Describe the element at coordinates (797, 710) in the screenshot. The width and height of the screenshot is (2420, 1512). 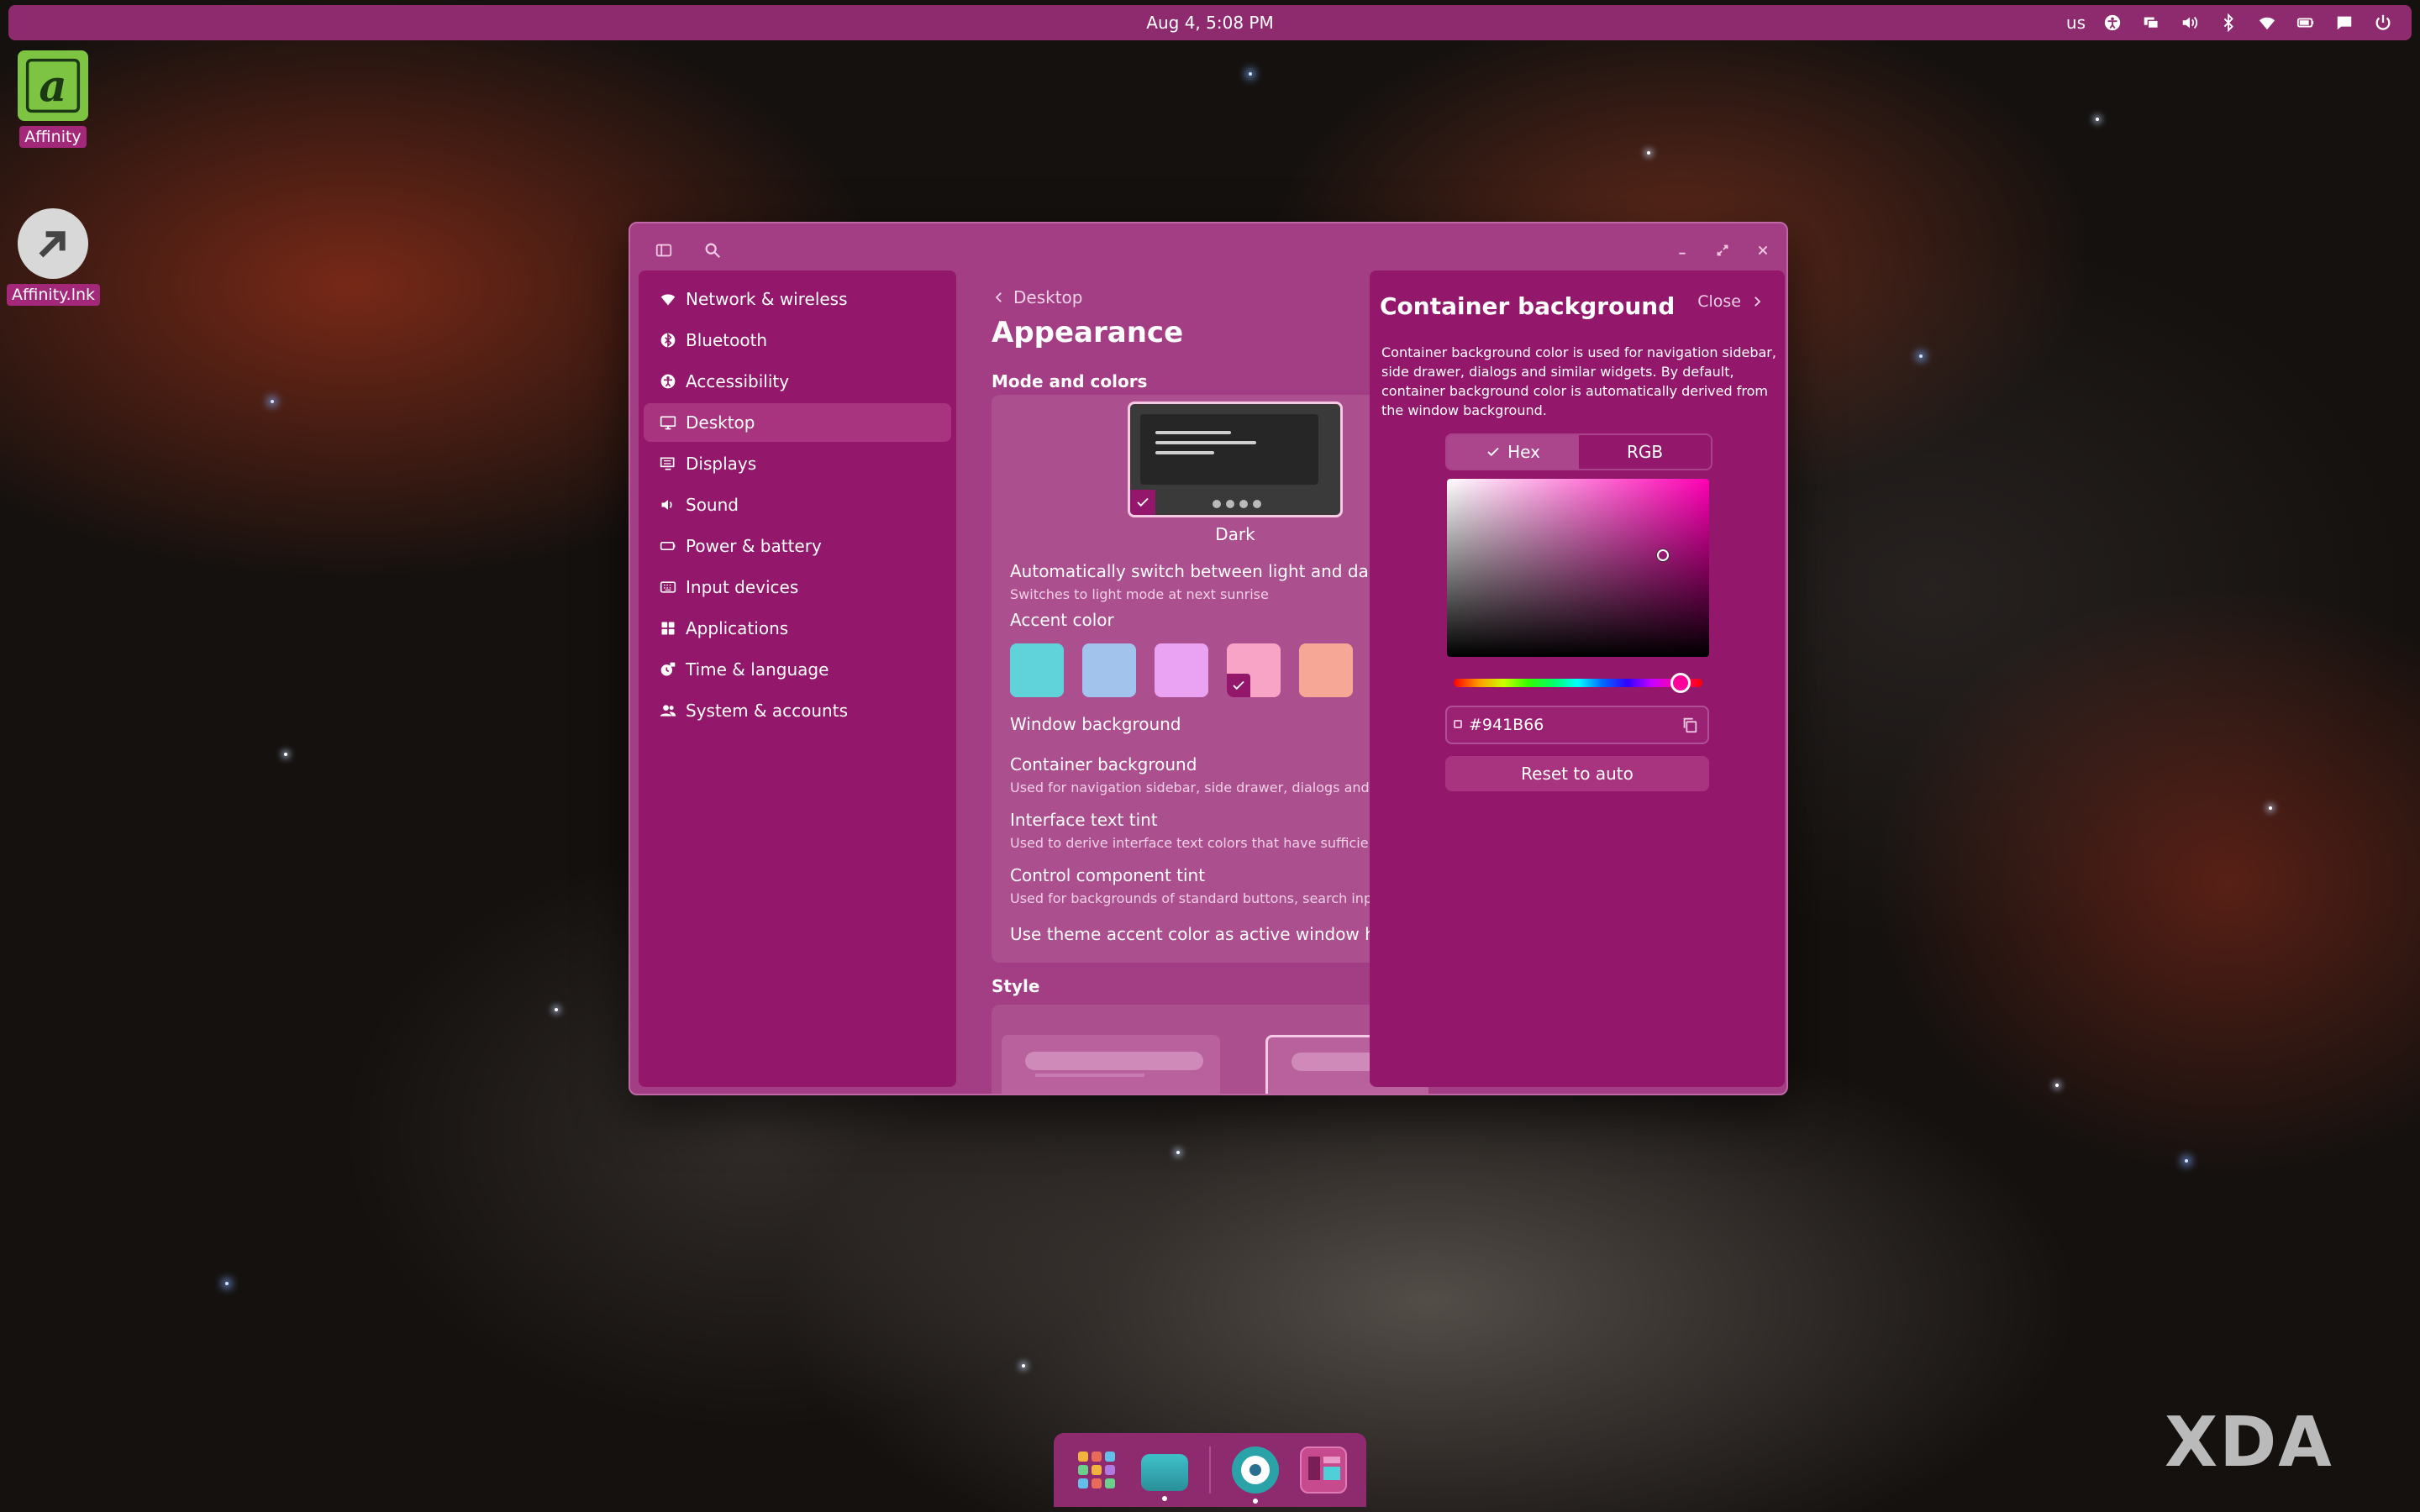
I see `sidebar-item-system-accounts: System & accounts` at that location.